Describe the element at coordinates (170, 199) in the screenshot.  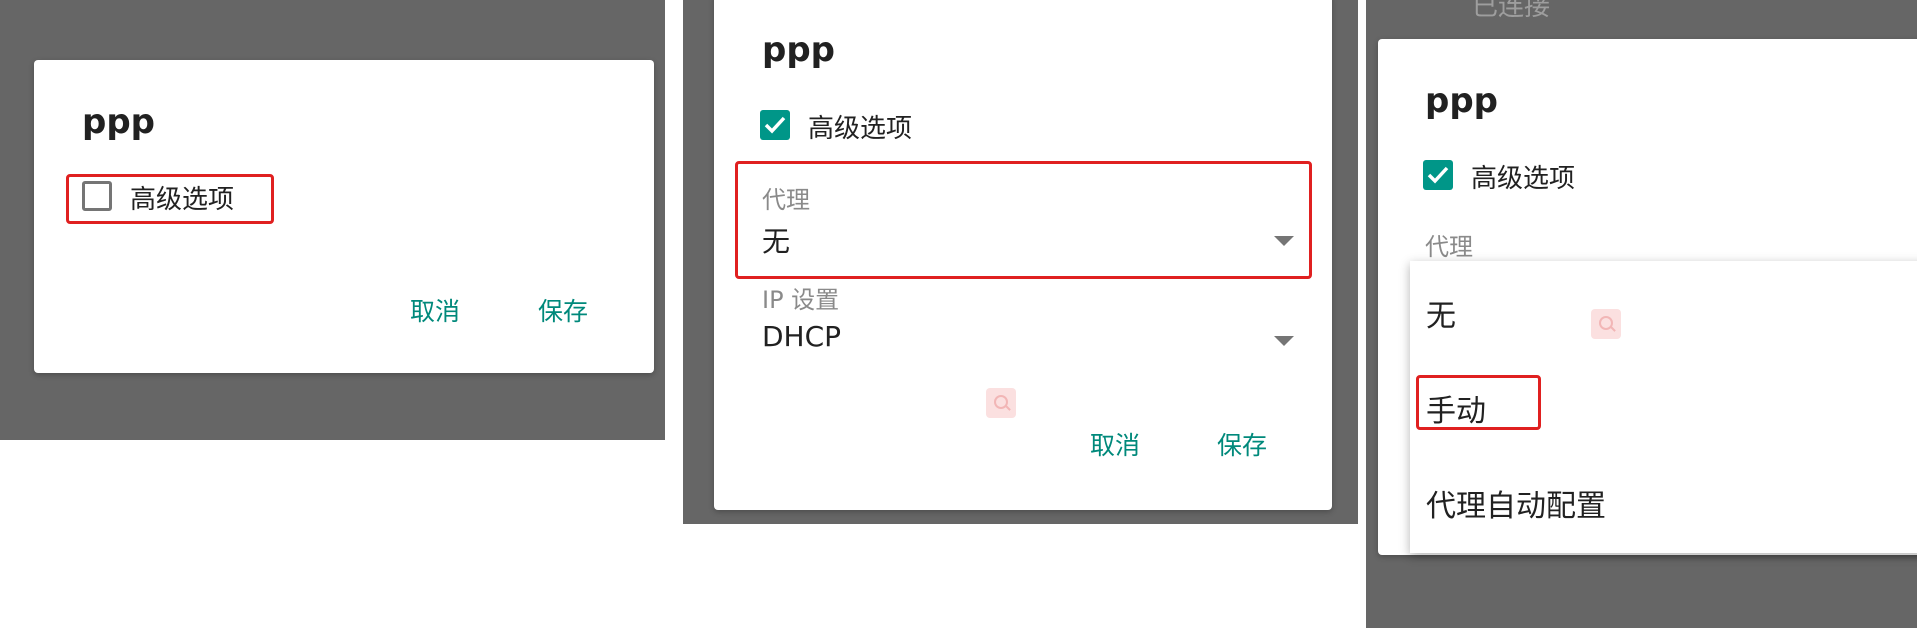
I see `highlight-advanced-options` at that location.